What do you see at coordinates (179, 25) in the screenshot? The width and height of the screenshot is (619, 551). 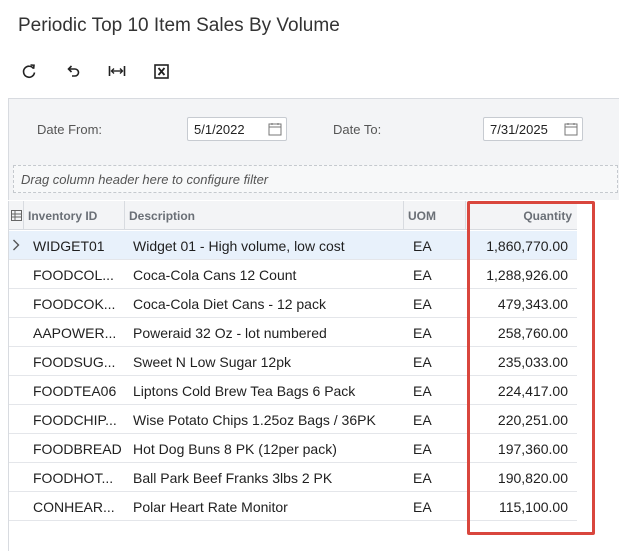 I see `page-title: Periodic Top 10 Item Sales By Volume` at bounding box center [179, 25].